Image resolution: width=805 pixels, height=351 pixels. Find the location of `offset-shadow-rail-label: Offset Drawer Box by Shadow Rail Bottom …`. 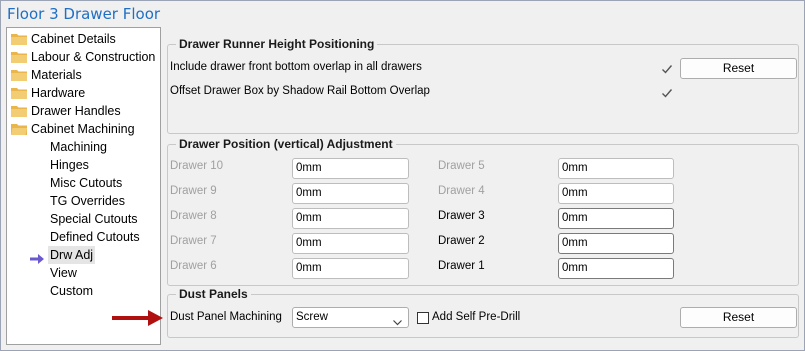

offset-shadow-rail-label: Offset Drawer Box by Shadow Rail Bottom … is located at coordinates (300, 91).